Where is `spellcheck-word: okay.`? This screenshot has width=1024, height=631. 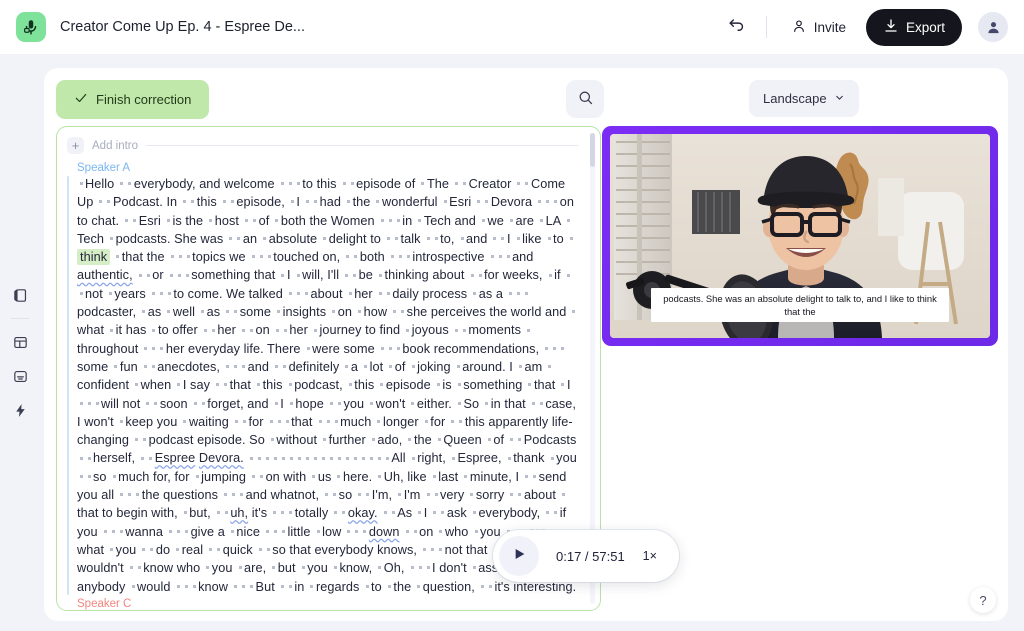
spellcheck-word: okay. is located at coordinates (363, 513).